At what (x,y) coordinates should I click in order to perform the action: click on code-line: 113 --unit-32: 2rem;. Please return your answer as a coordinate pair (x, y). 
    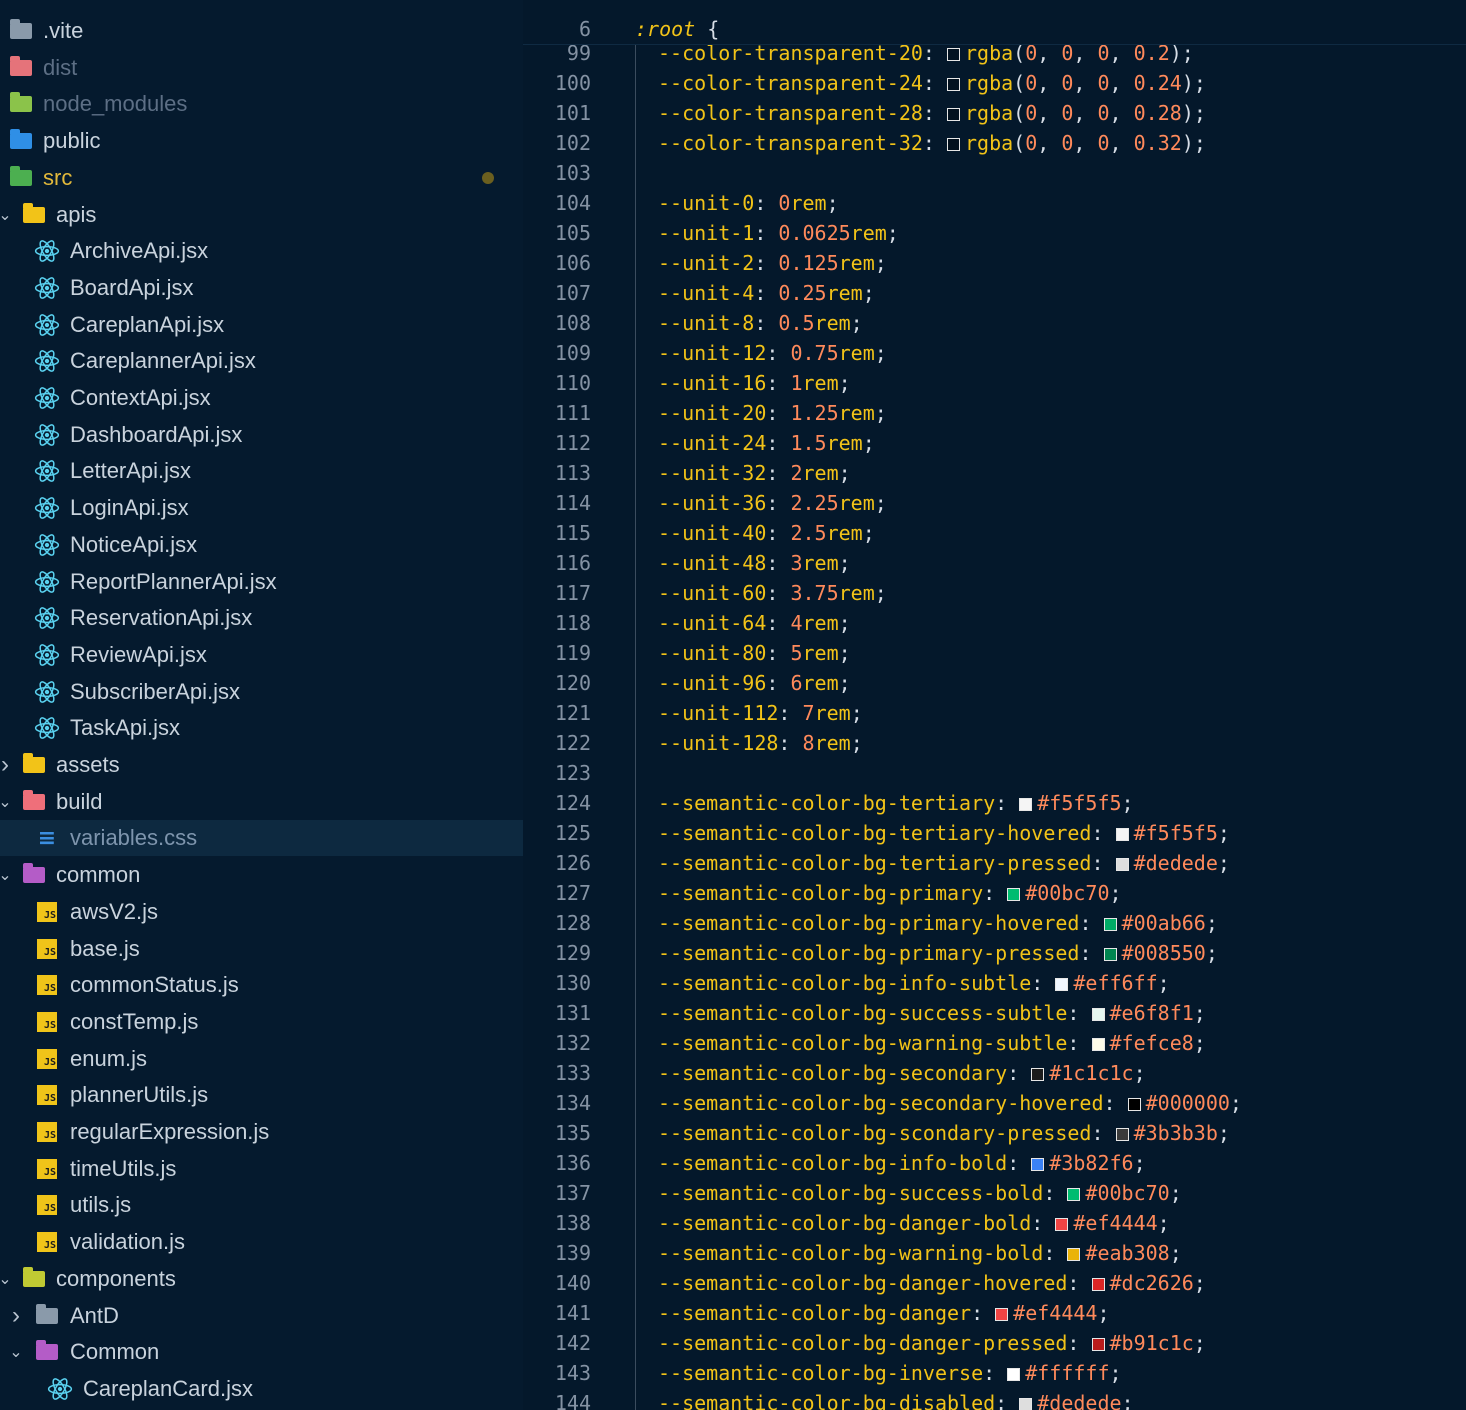
    Looking at the image, I should click on (994, 473).